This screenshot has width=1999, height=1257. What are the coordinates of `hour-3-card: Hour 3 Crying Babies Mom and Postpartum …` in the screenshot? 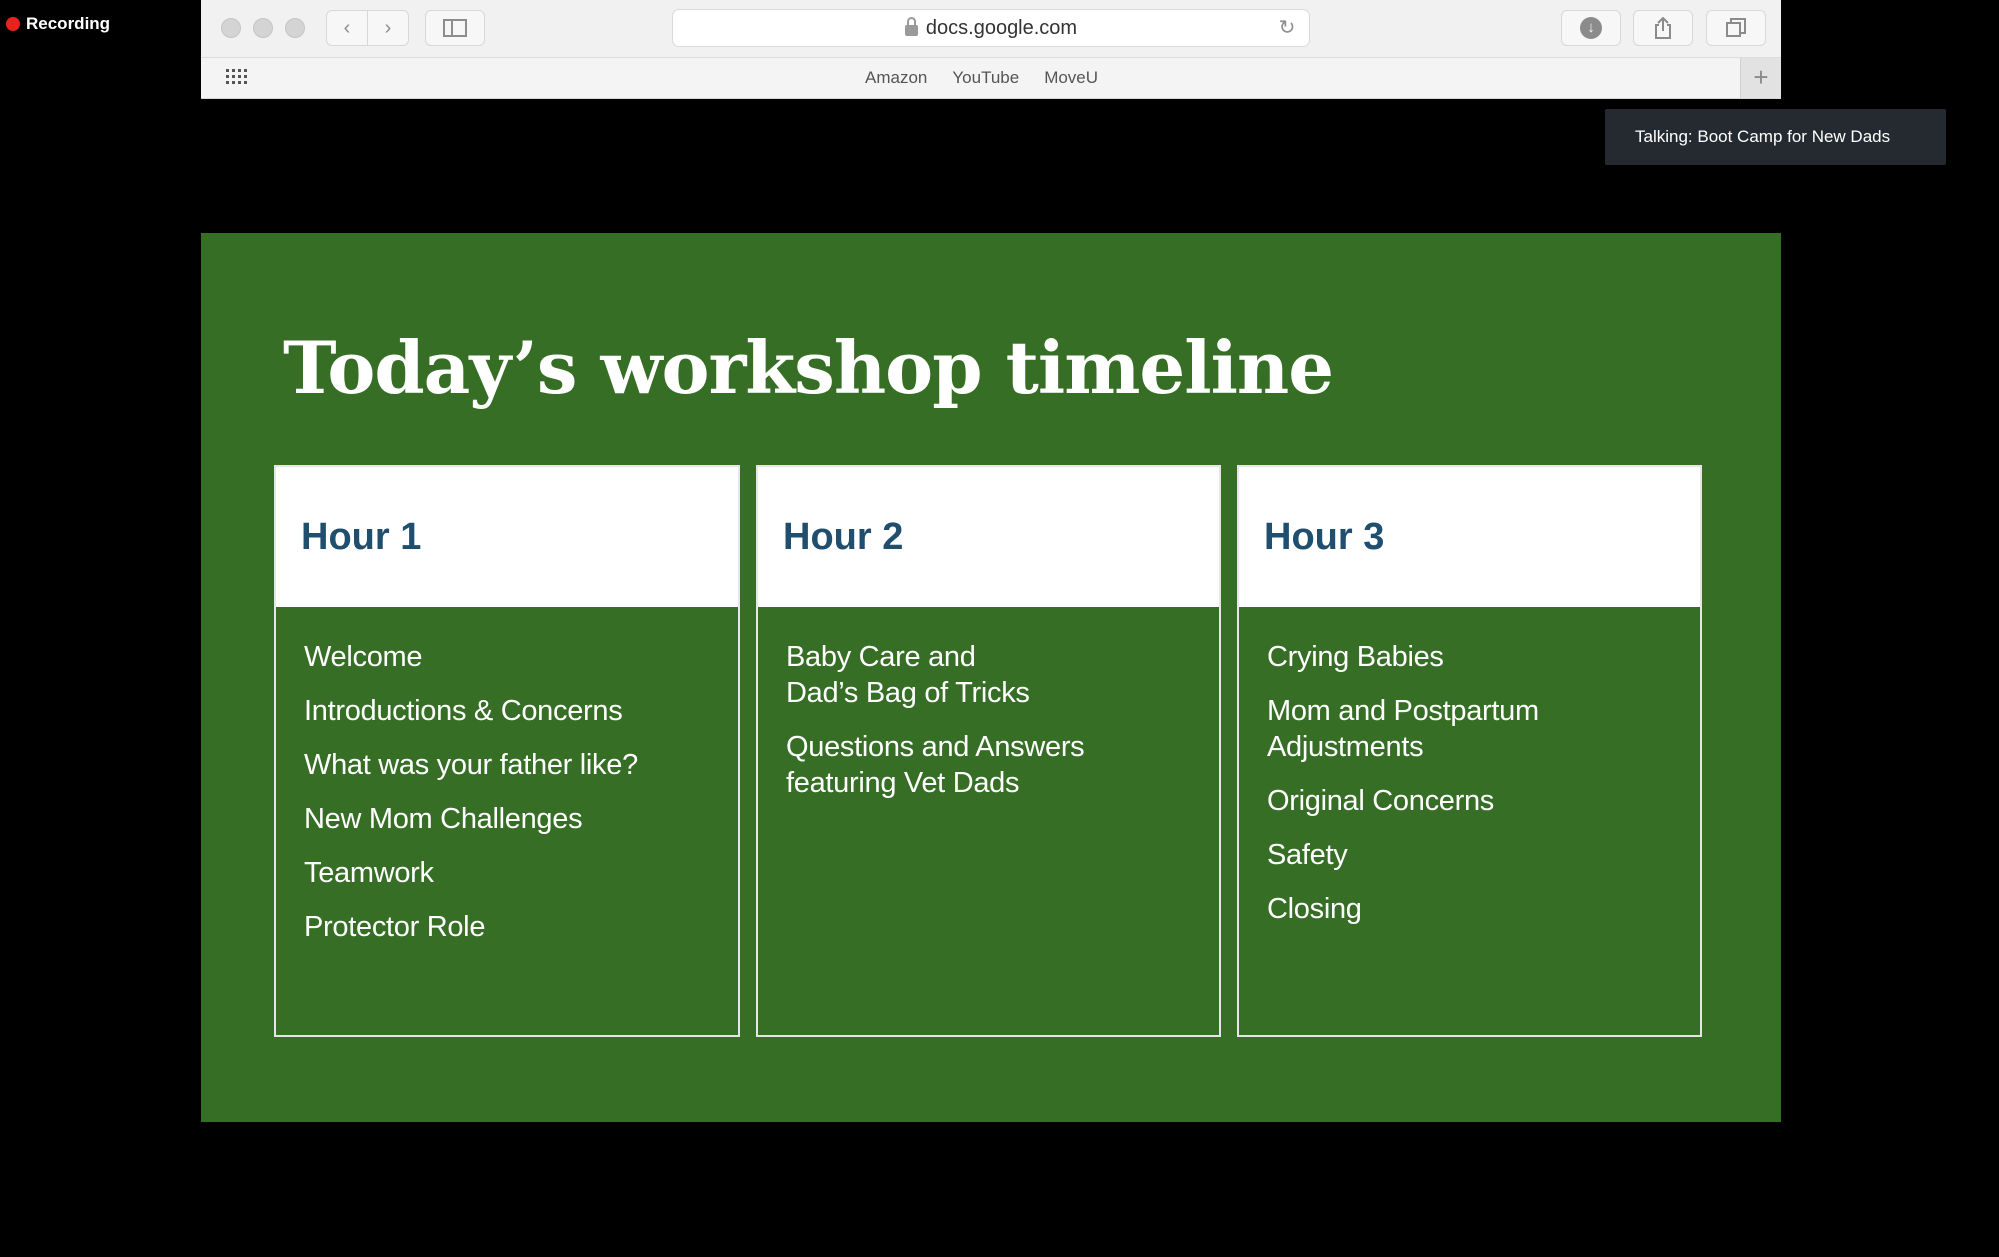 It's located at (1469, 751).